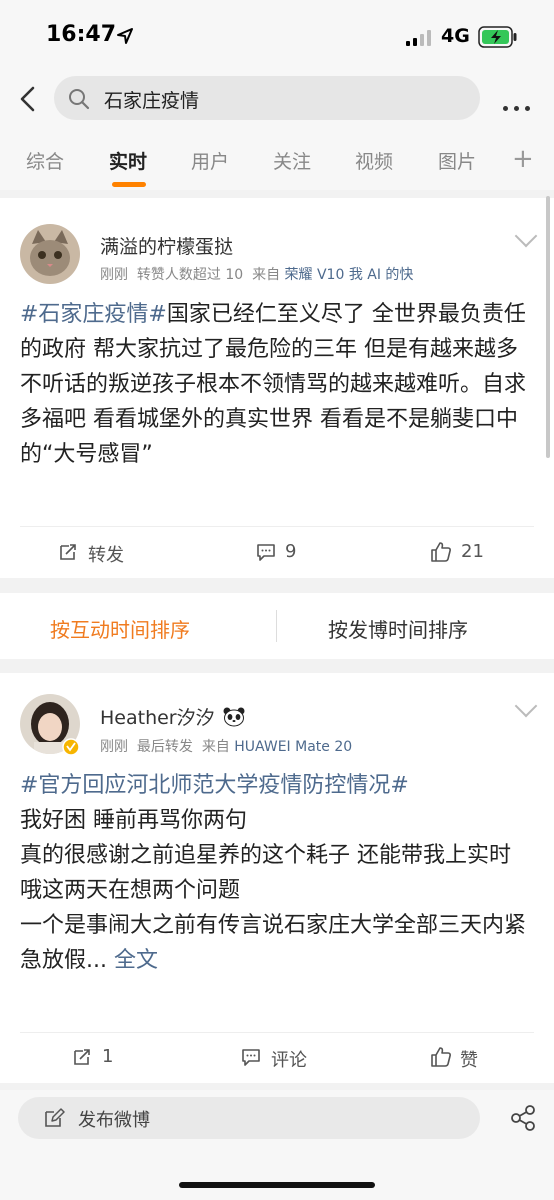 The image size is (554, 1200). Describe the element at coordinates (374, 160) in the screenshot. I see `tab-videos: 视频` at that location.